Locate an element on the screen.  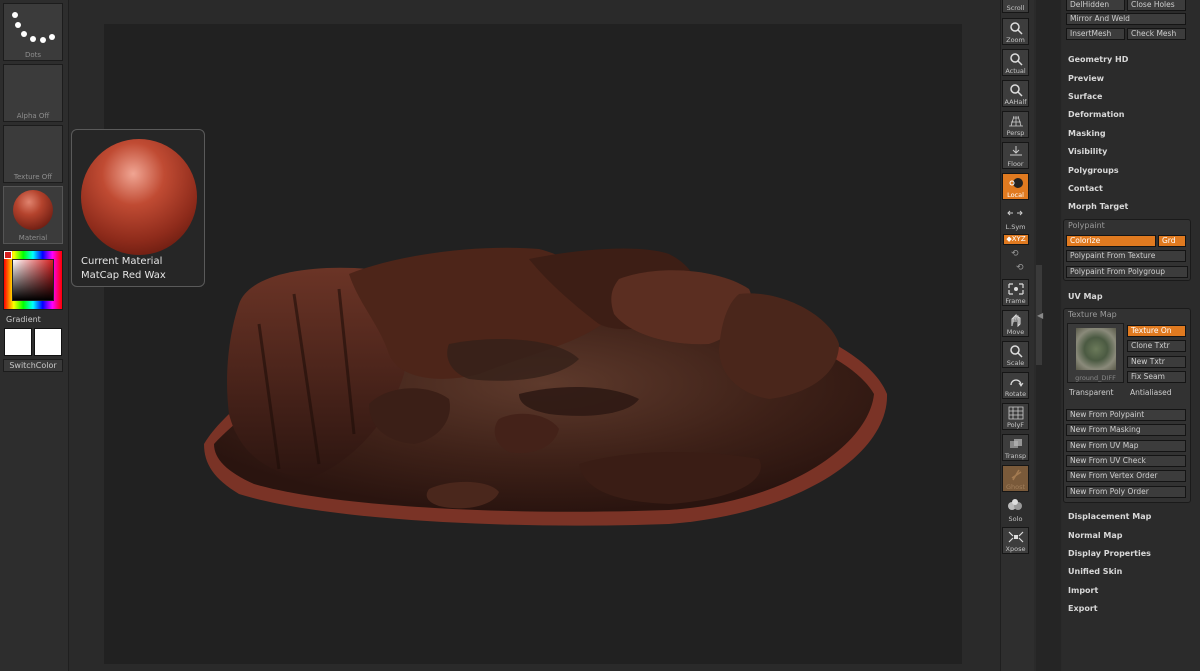
rotate-button: Rotate is located at coordinates (1015, 385).